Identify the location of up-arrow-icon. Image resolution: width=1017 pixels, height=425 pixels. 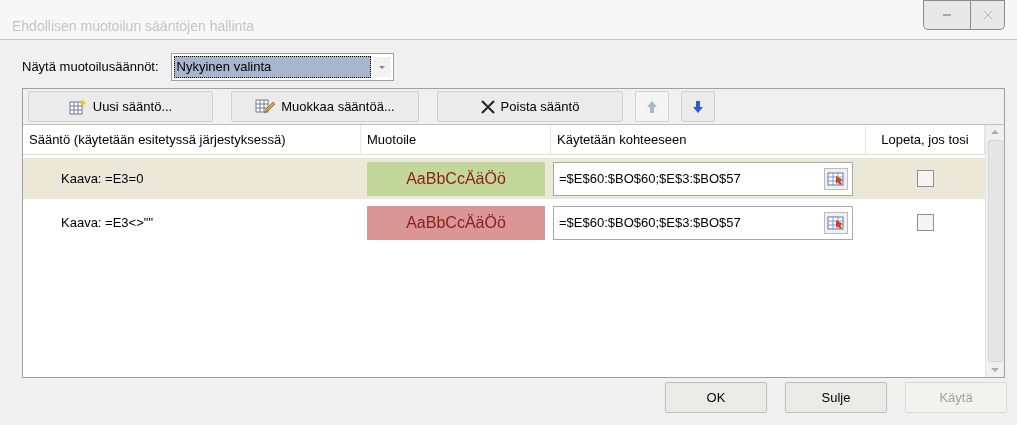
(652, 106).